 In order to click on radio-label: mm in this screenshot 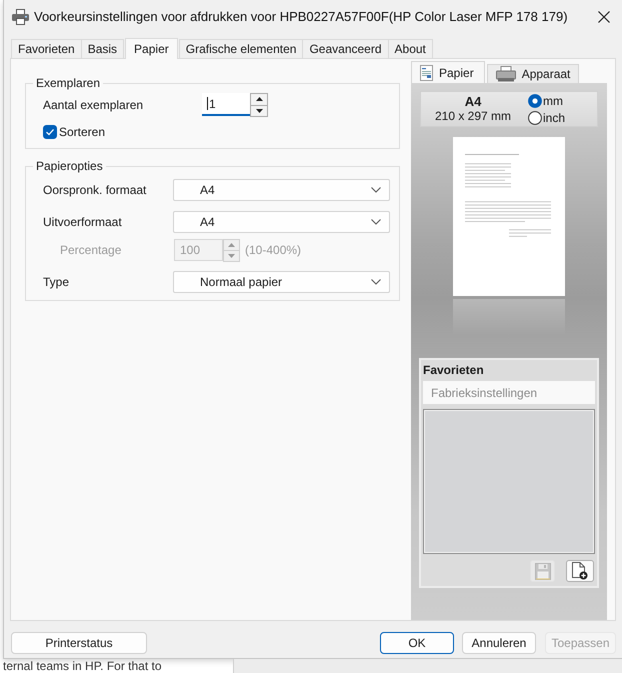, I will do `click(553, 101)`.